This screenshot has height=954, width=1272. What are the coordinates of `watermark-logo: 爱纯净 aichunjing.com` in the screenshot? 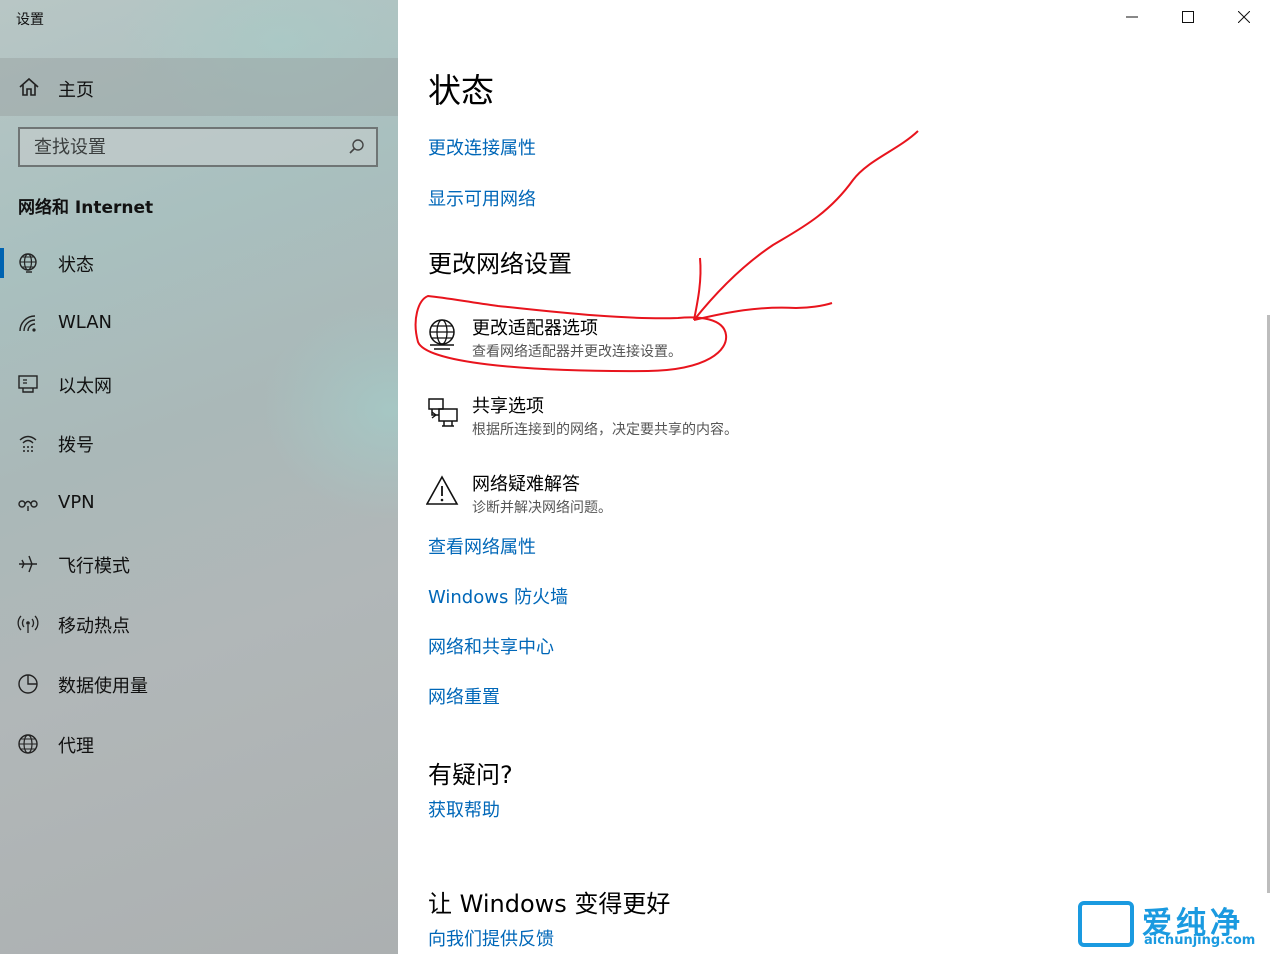 It's located at (1171, 924).